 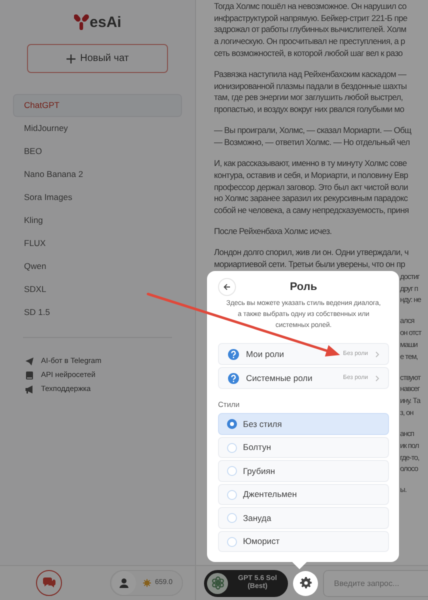 What do you see at coordinates (97, 289) in the screenshot?
I see `sidebar-item: SDXL` at bounding box center [97, 289].